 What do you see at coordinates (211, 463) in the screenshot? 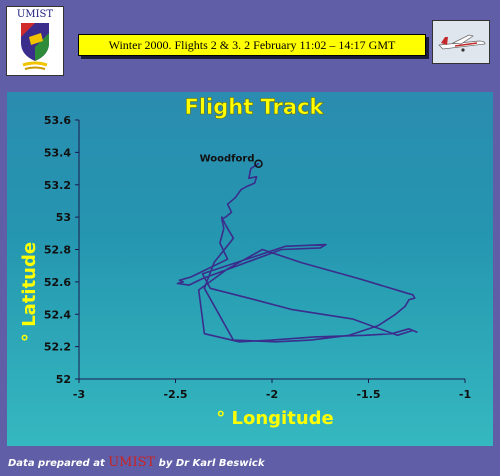
I see `footer-suffix: by Dr Karl Beswick` at bounding box center [211, 463].